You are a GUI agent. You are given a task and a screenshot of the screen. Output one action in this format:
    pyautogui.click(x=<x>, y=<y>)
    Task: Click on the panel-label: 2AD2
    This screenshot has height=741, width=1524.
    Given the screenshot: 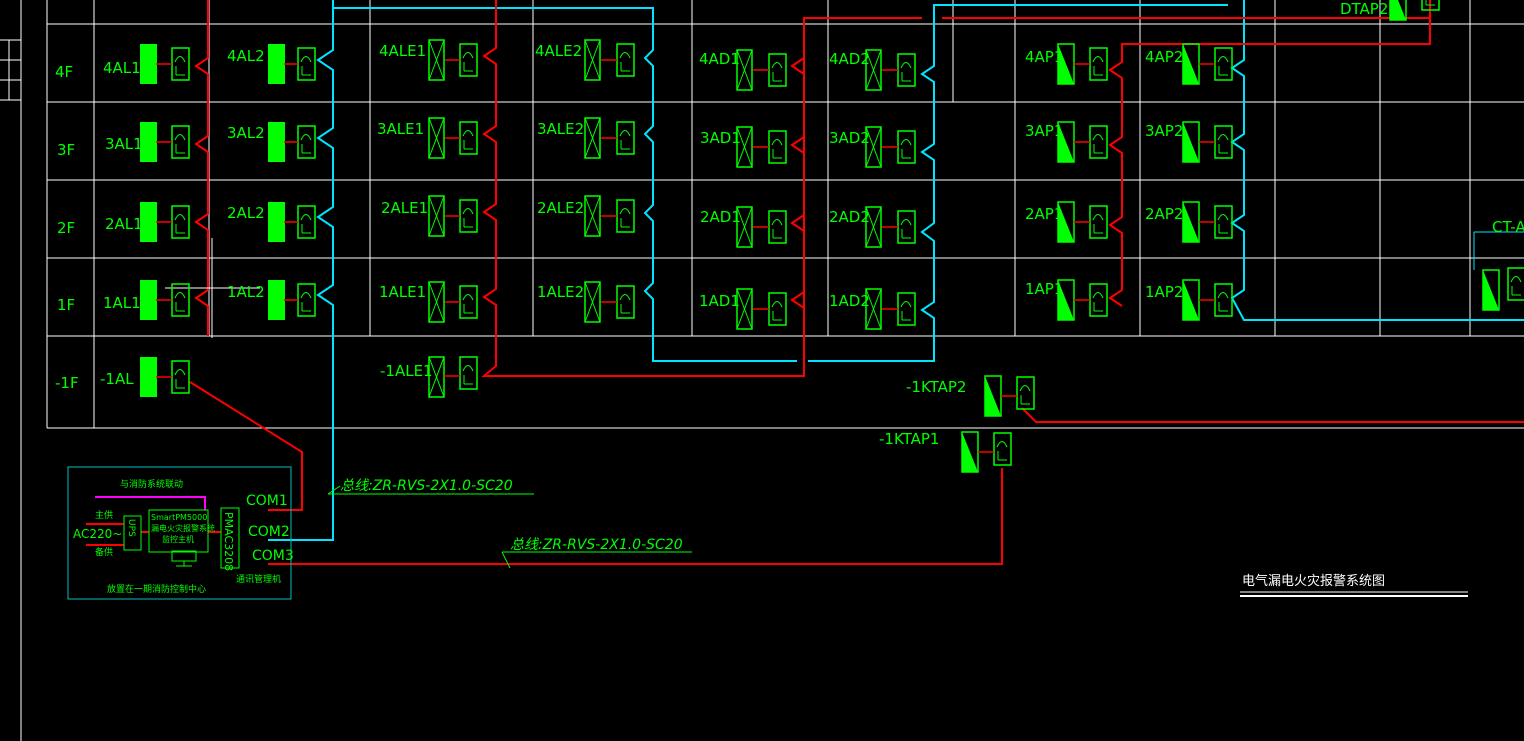 What is the action you would take?
    pyautogui.click(x=849, y=217)
    